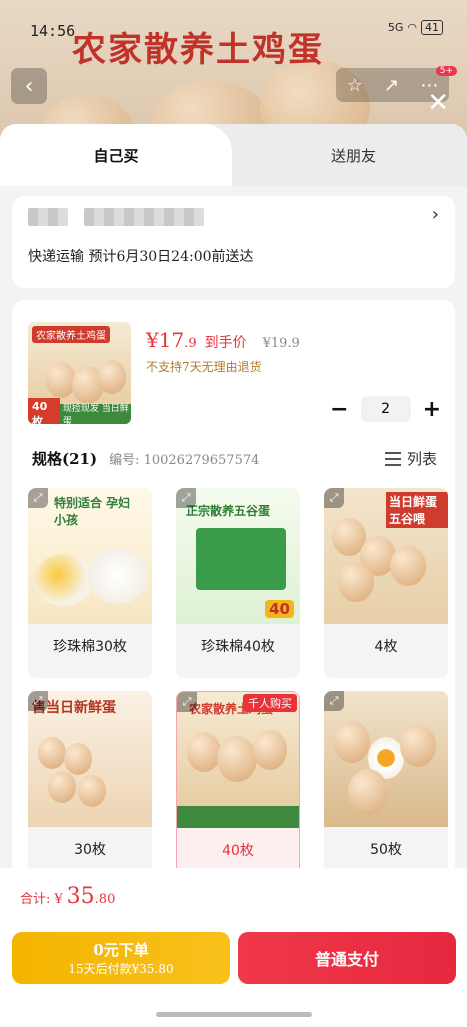 The height and width of the screenshot is (1027, 467). I want to click on price-integer: 17, so click(171, 340).